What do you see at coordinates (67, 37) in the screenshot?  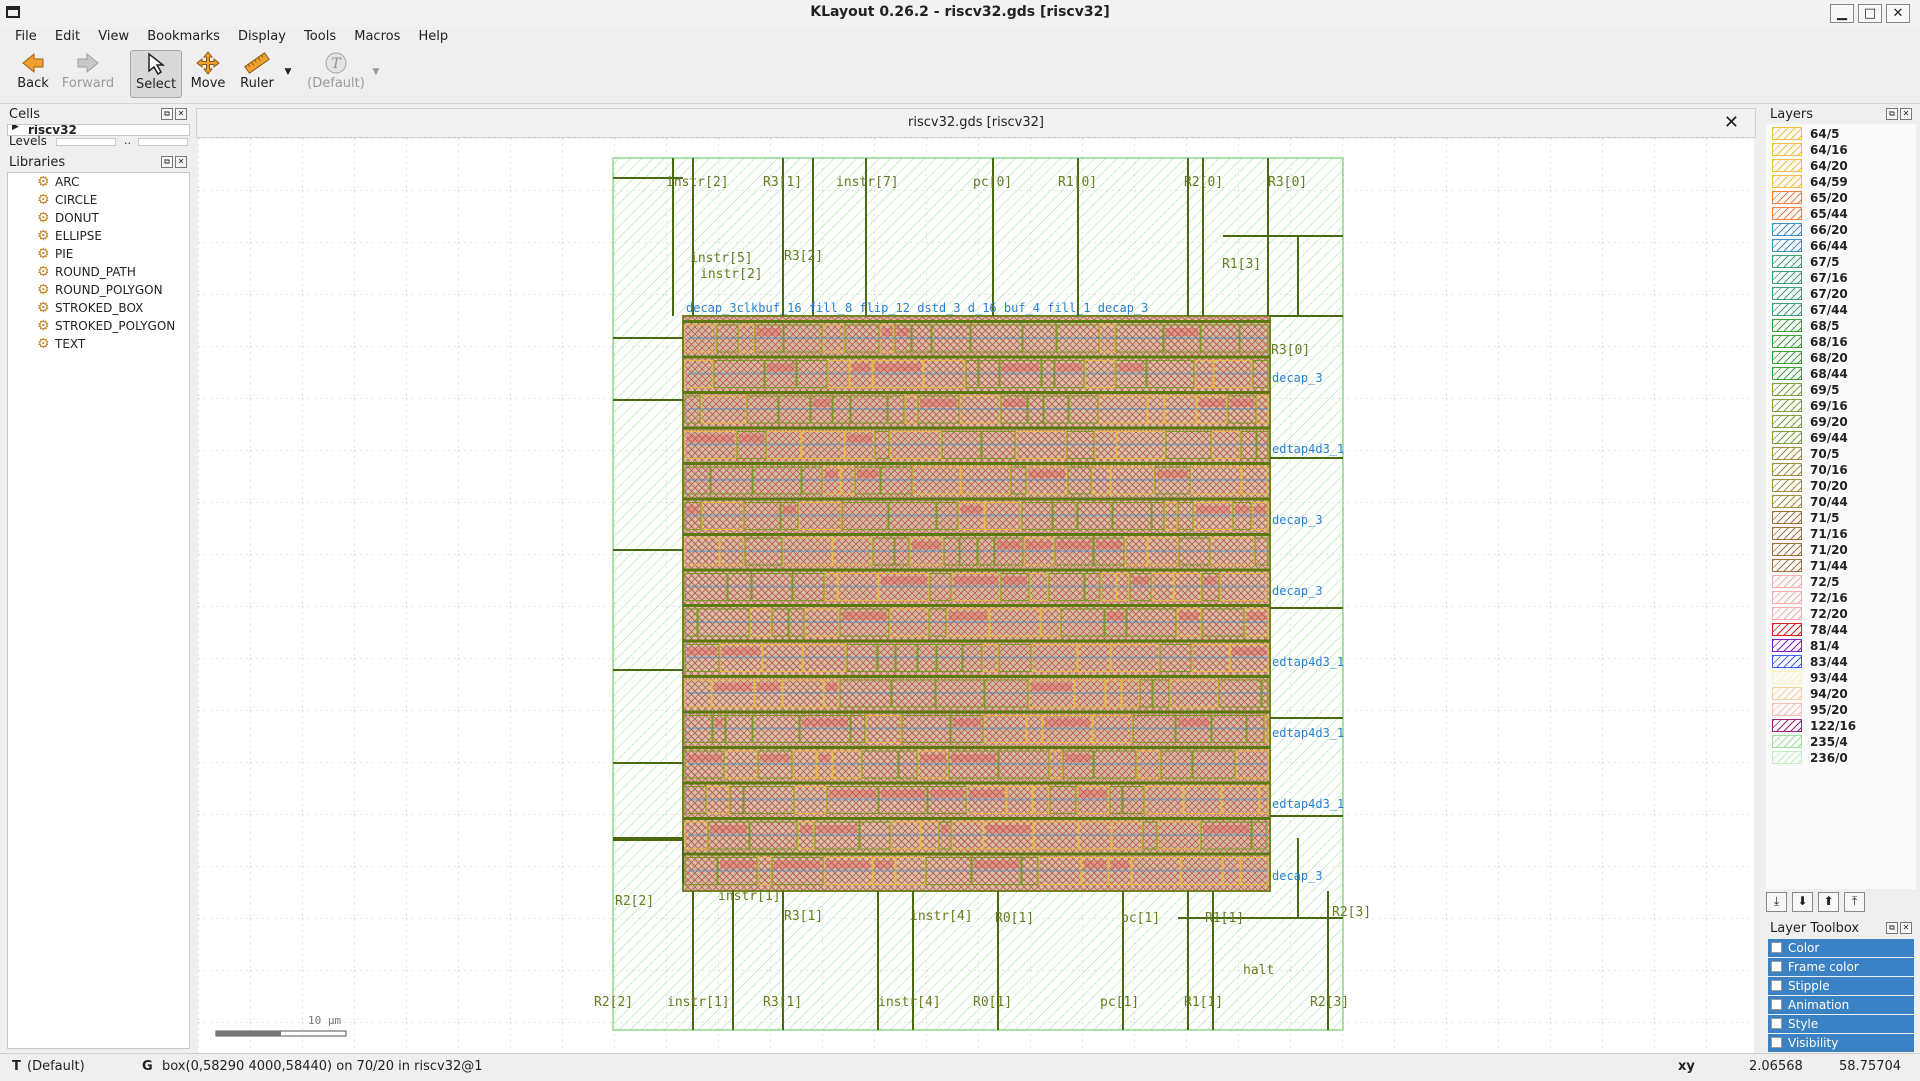 I see `menu-edit: Edit` at bounding box center [67, 37].